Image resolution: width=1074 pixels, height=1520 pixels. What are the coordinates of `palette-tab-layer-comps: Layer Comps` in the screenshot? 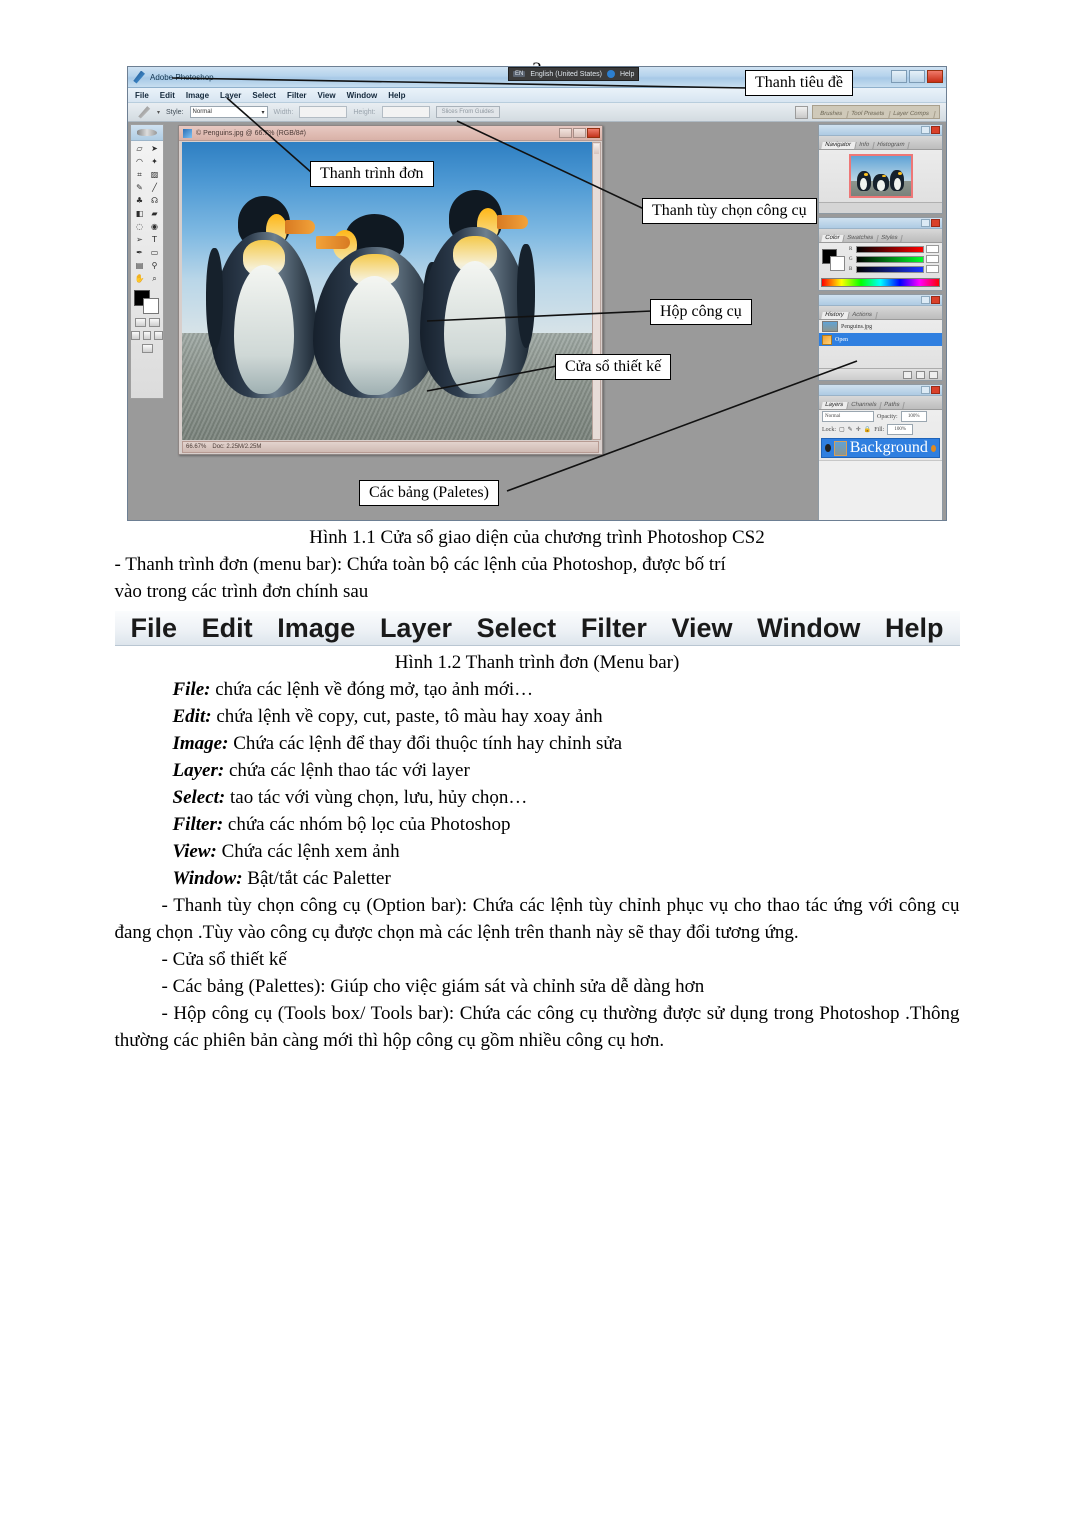 It's located at (912, 114).